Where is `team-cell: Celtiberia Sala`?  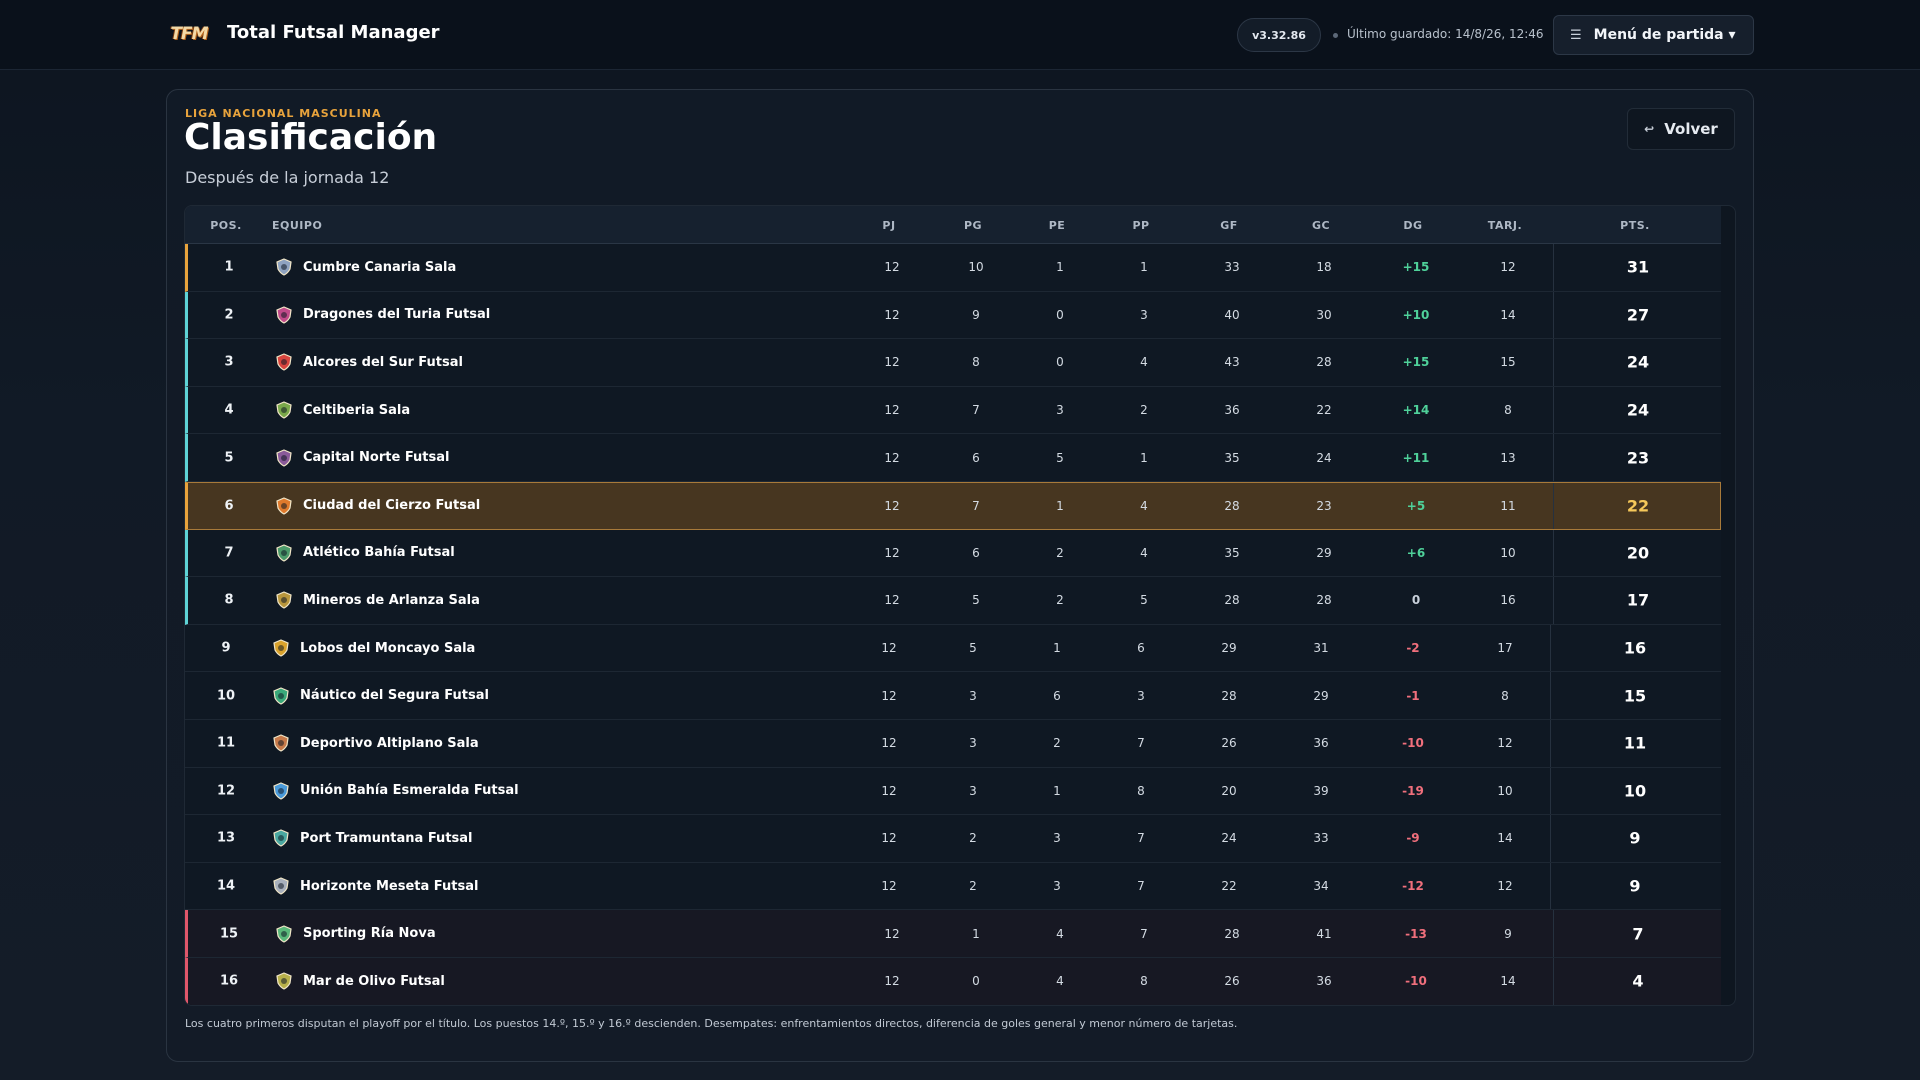
team-cell: Celtiberia Sala is located at coordinates (342, 410).